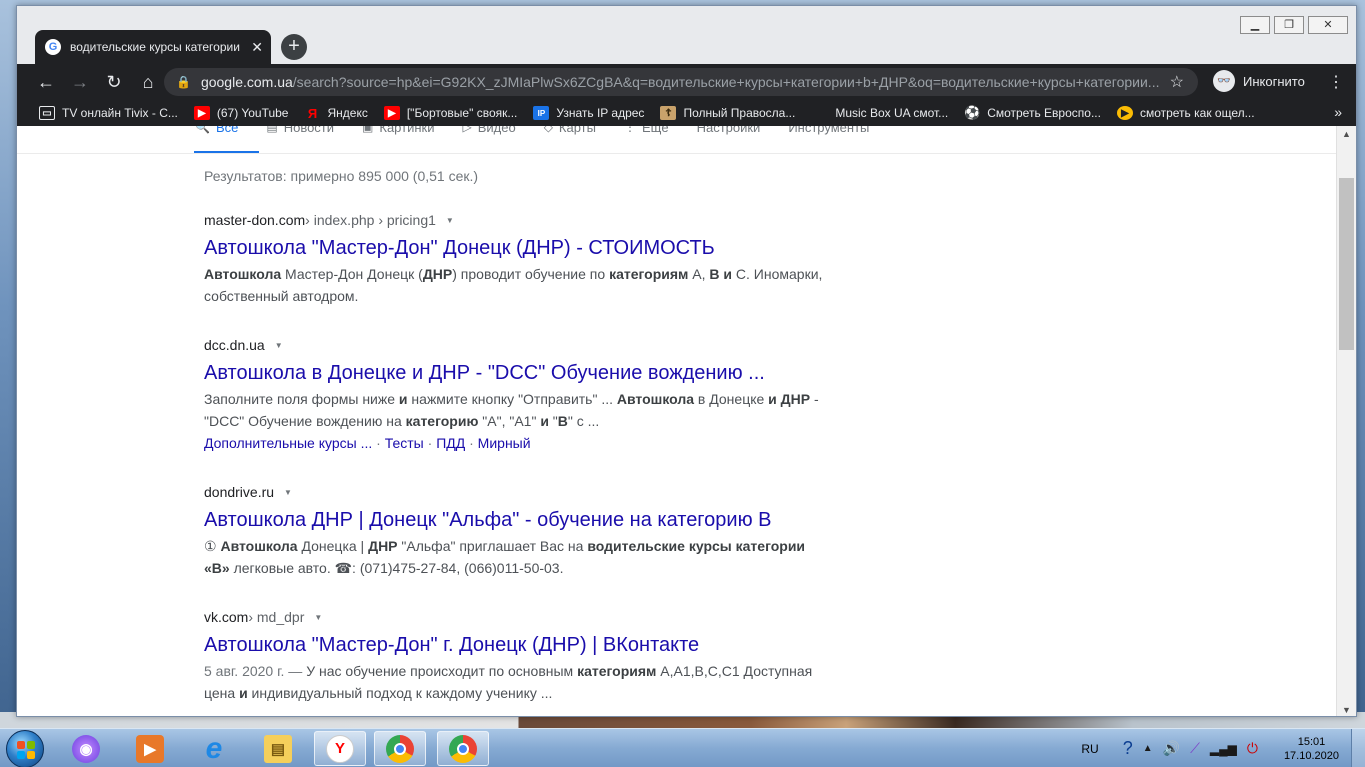 The height and width of the screenshot is (767, 1365). Describe the element at coordinates (201, 113) in the screenshot. I see `youtube-icon: ▶` at that location.